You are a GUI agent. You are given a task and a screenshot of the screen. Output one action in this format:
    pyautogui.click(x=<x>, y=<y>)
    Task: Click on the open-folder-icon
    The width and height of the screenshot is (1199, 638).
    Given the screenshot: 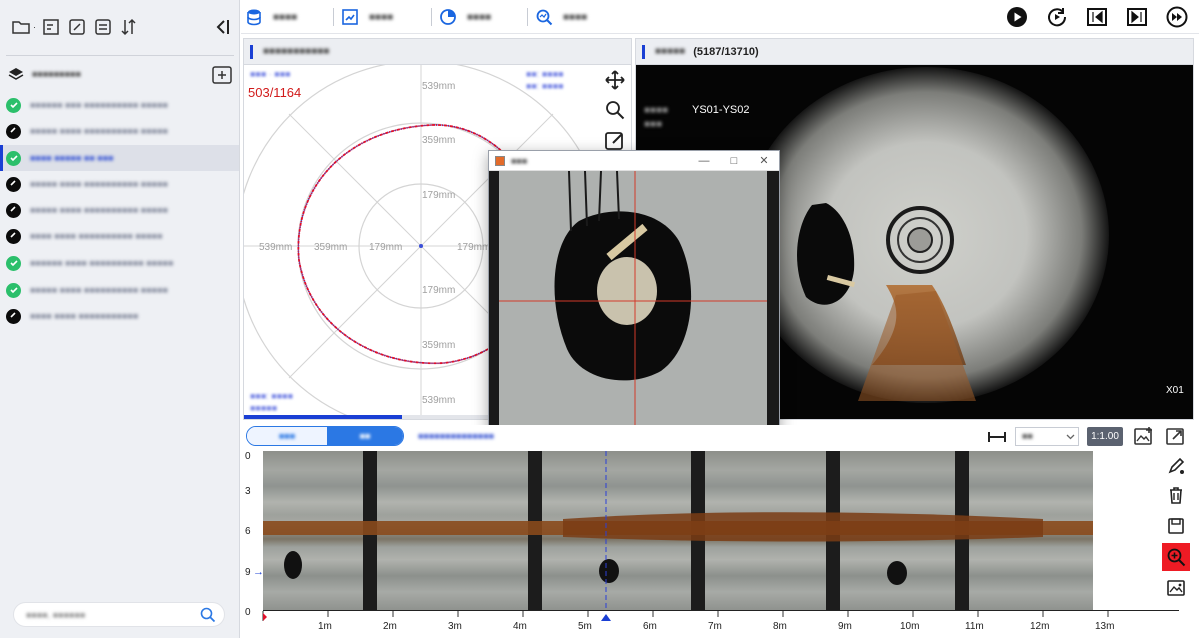 What is the action you would take?
    pyautogui.click(x=21, y=27)
    